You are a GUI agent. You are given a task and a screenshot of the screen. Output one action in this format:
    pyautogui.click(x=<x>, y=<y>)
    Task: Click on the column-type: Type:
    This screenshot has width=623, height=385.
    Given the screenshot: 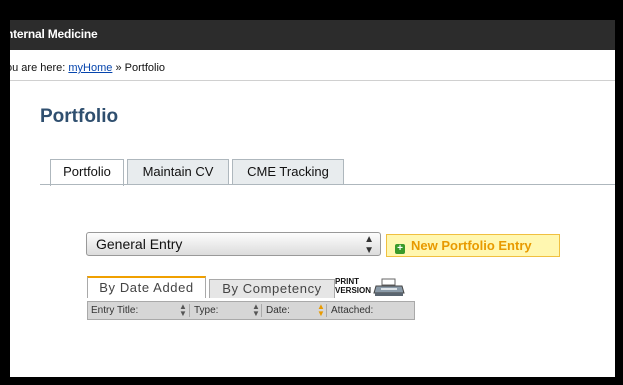 What is the action you would take?
    pyautogui.click(x=206, y=310)
    